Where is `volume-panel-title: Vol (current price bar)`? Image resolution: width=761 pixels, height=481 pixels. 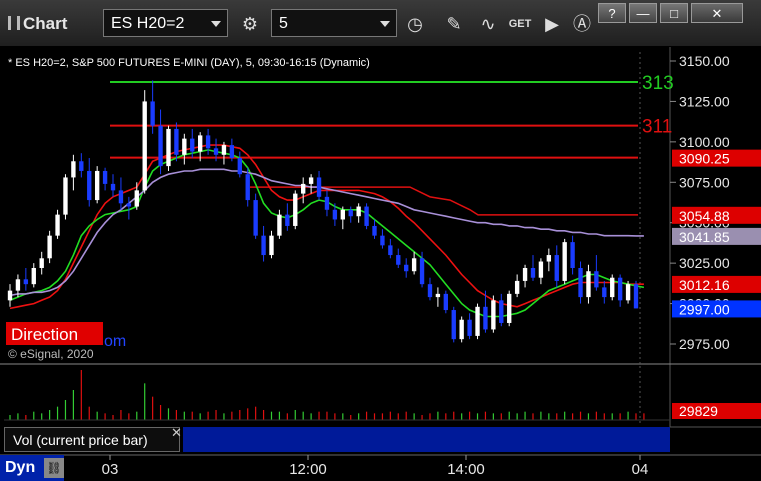 volume-panel-title: Vol (current price bar) is located at coordinates (80, 440).